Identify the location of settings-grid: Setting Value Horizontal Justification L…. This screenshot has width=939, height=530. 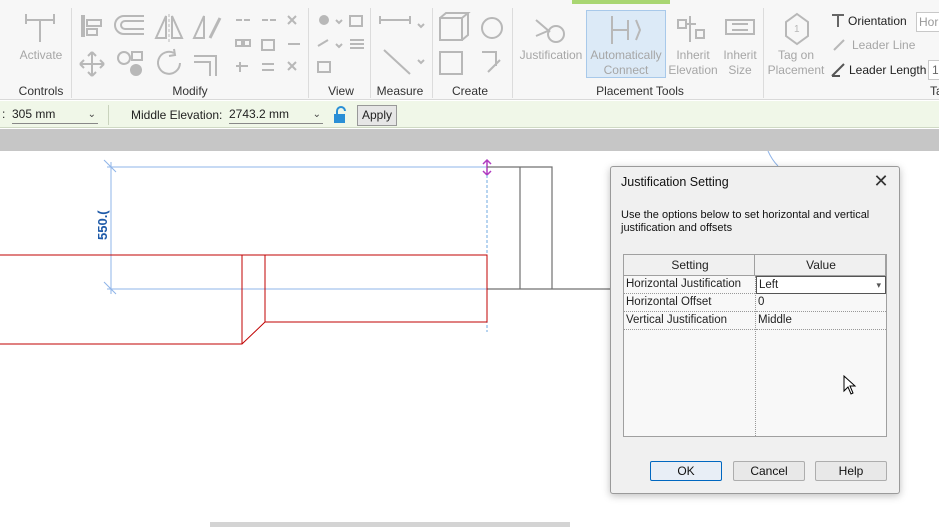
(755, 345).